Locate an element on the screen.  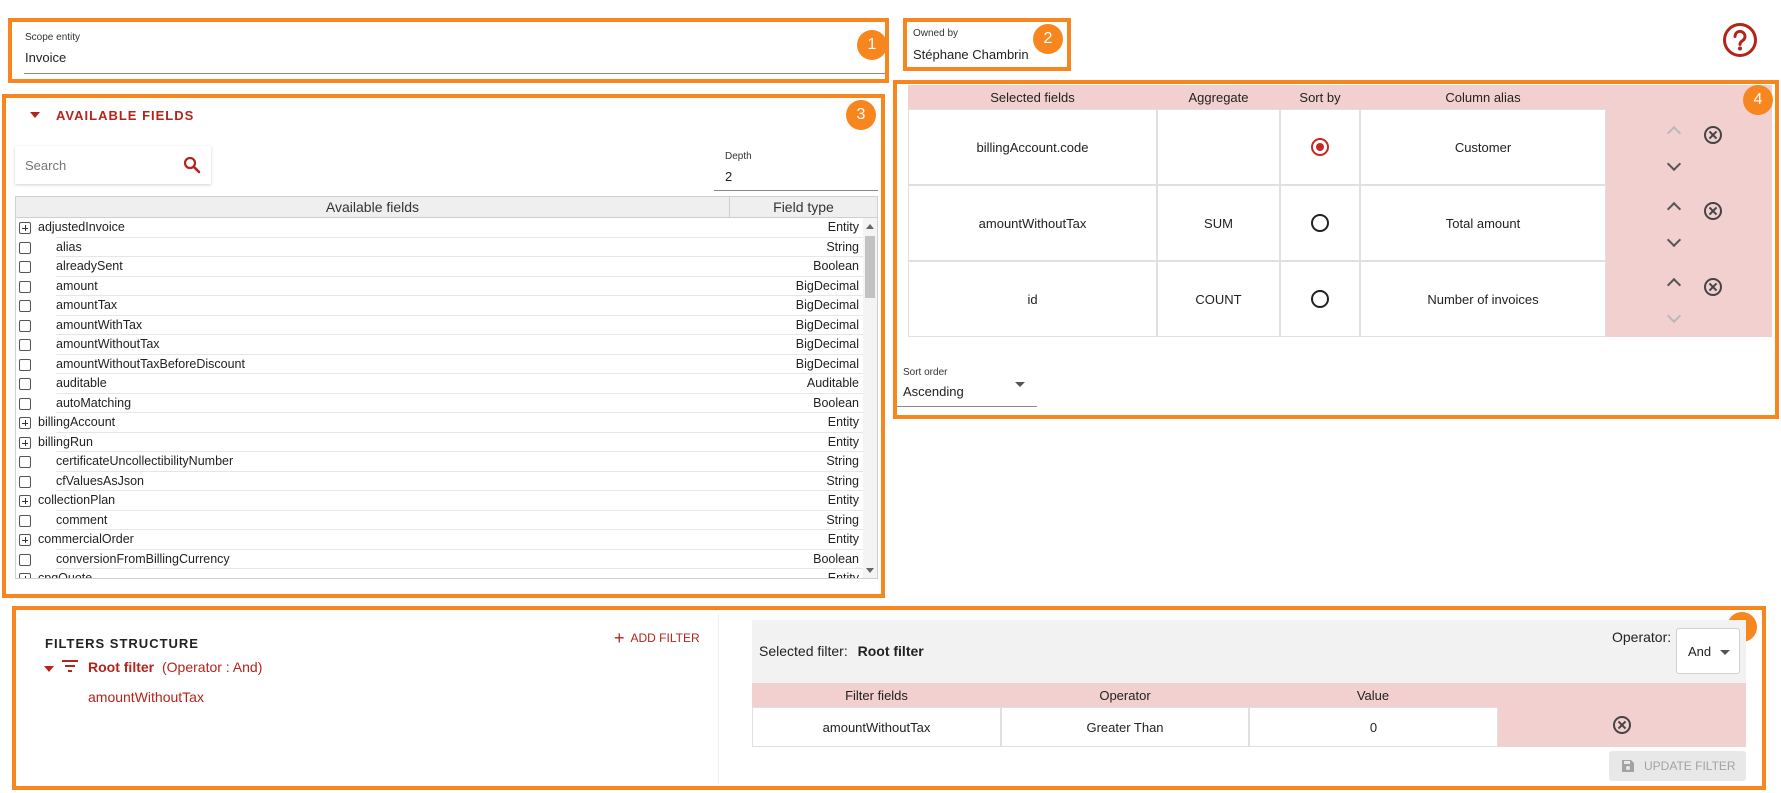
selected-field-row: billingAccount.code Customer is located at coordinates (1340, 147).